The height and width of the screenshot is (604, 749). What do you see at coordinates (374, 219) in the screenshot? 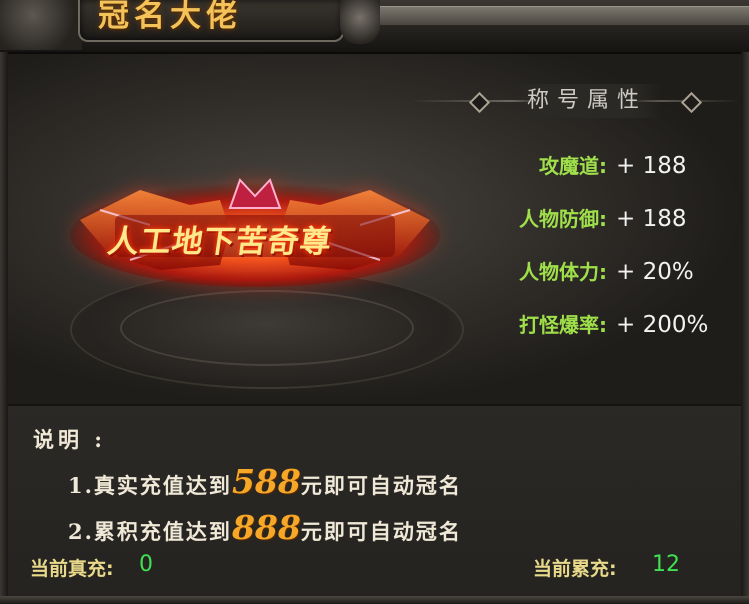
I see `attribute-row: 人物防御: + 188` at bounding box center [374, 219].